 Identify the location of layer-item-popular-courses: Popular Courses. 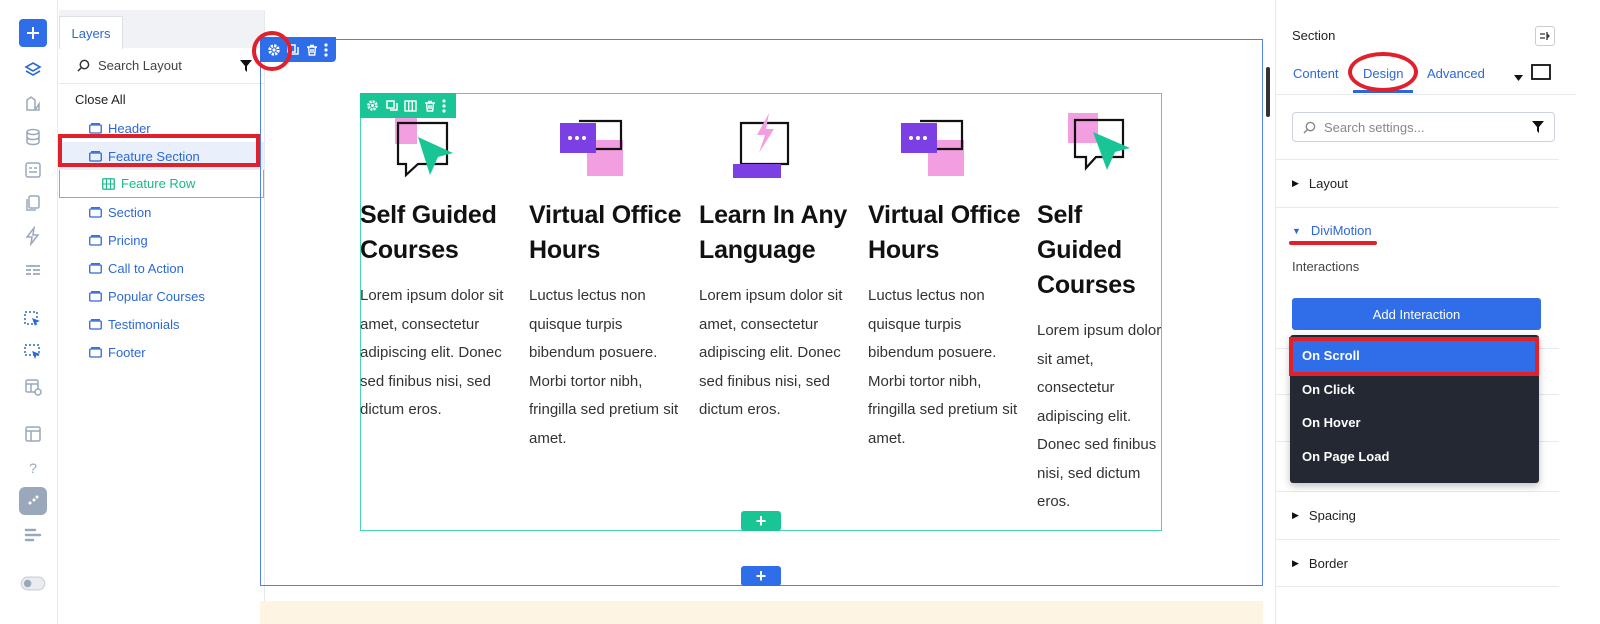
(161, 296).